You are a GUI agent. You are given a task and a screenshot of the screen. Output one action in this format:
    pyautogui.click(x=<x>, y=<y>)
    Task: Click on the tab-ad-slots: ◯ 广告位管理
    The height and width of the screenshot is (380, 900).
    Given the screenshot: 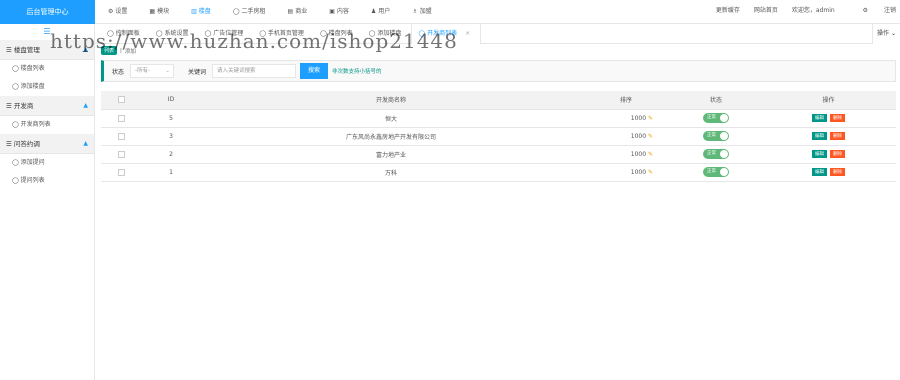 What is the action you would take?
    pyautogui.click(x=225, y=34)
    